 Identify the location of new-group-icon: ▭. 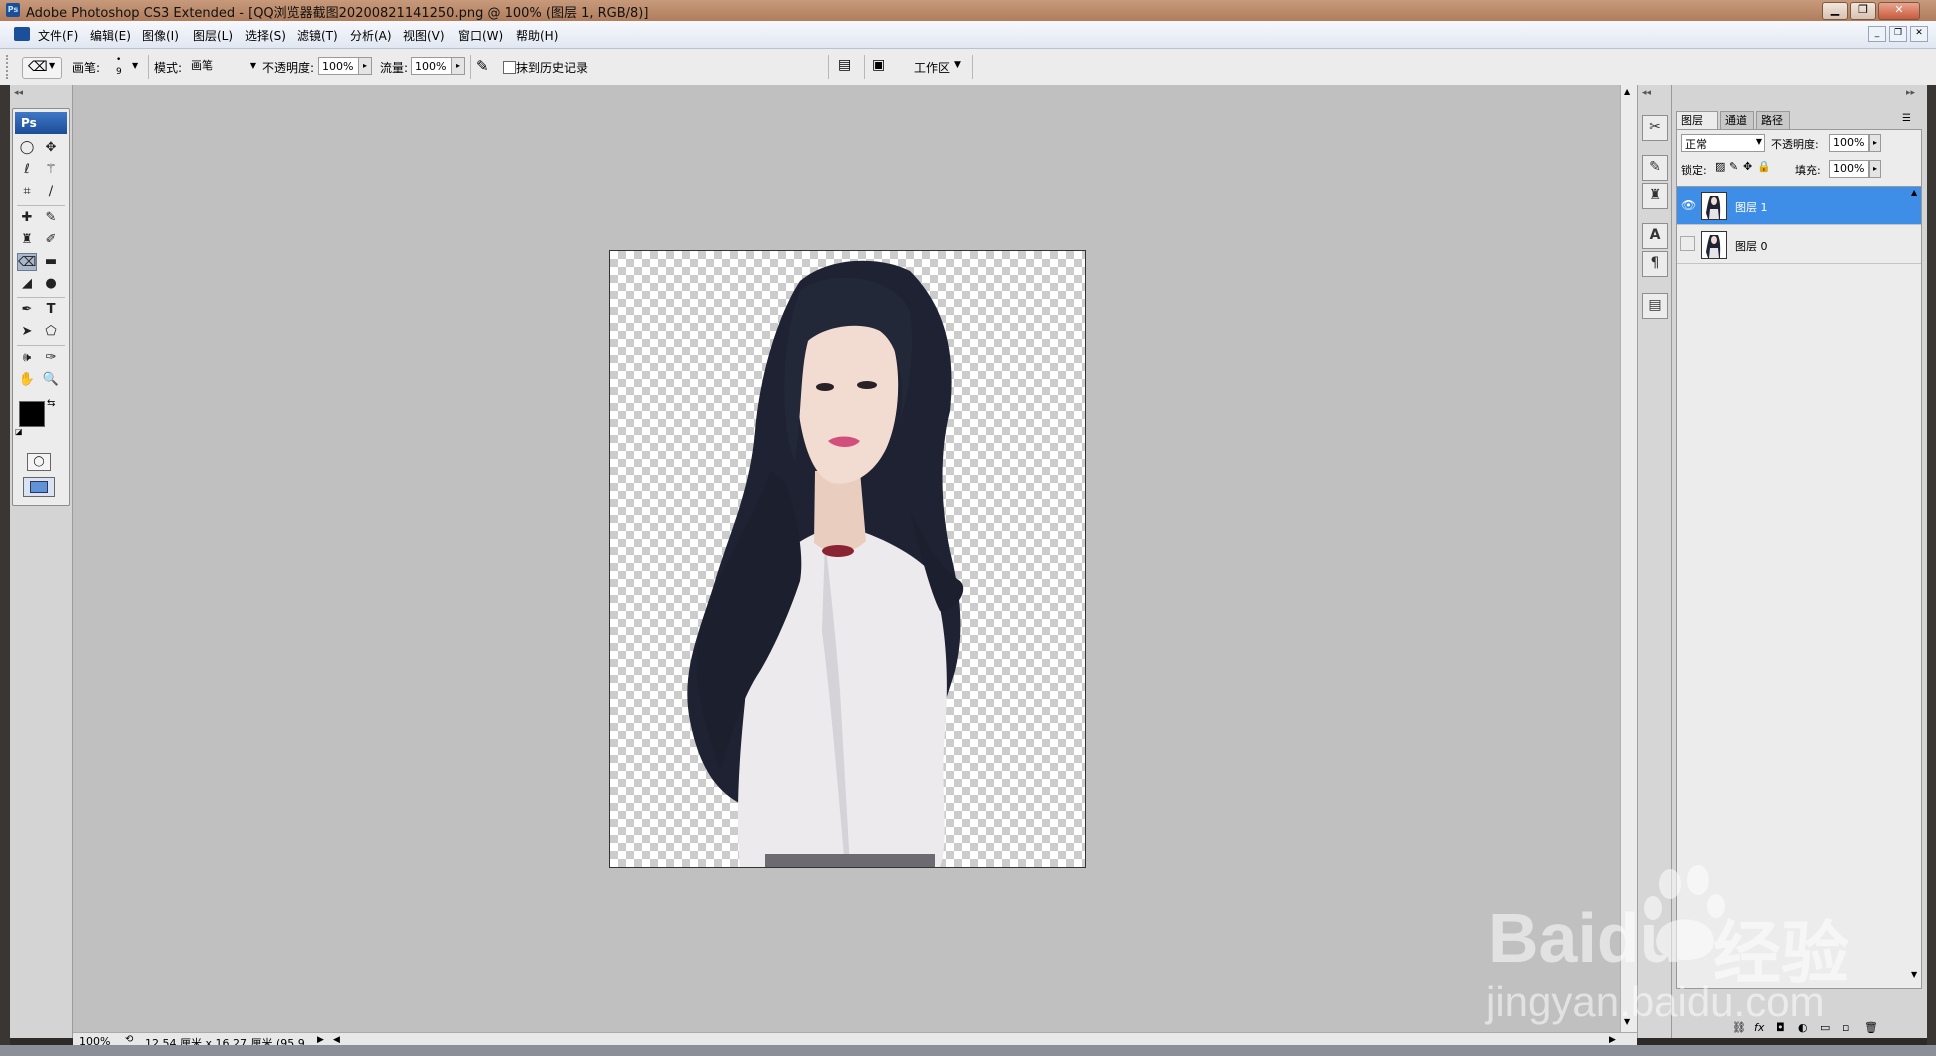
(1825, 1027).